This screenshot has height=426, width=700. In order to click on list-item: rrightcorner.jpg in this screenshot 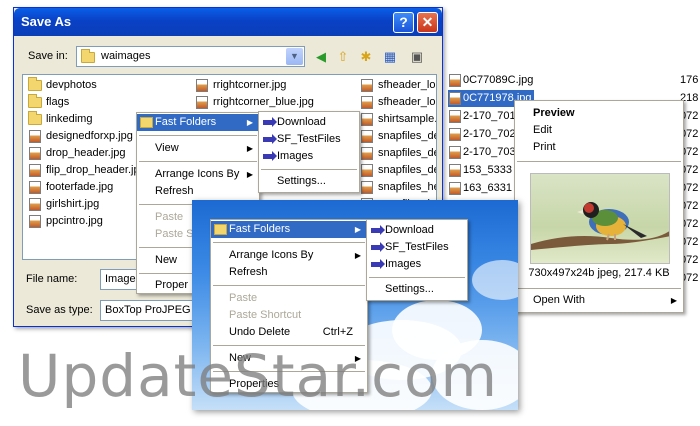, I will do `click(240, 85)`.